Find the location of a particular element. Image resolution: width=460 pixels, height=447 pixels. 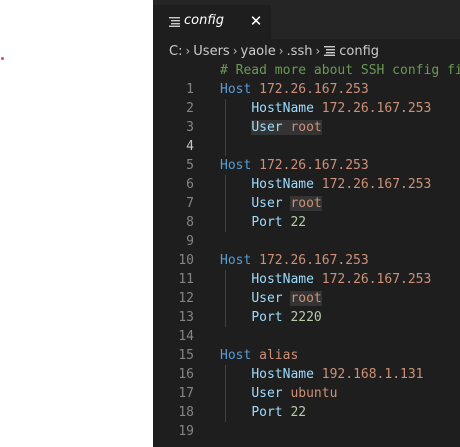

code-line: 5 is located at coordinates (306, 155).